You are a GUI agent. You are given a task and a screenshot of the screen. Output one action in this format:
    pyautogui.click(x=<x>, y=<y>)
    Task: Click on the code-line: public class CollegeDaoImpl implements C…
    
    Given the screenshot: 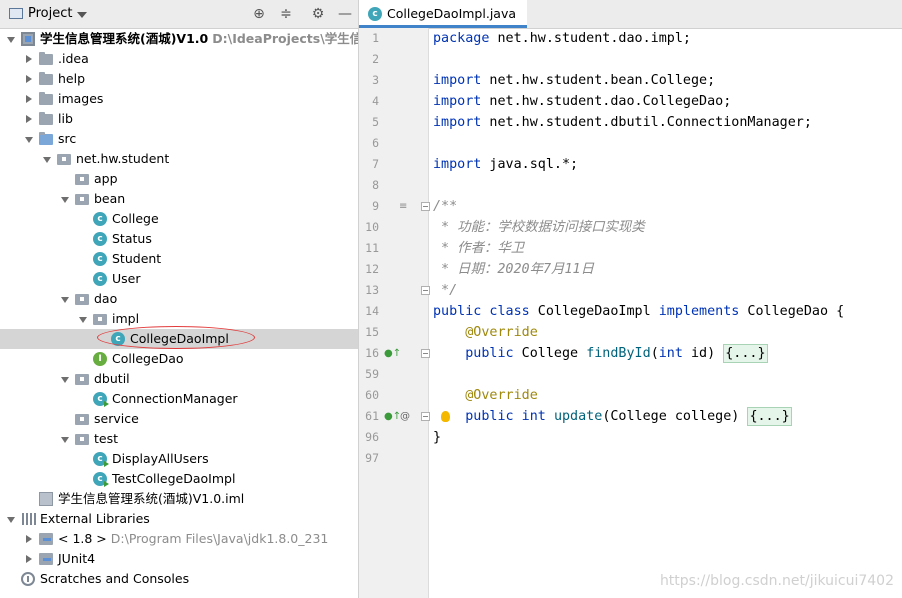 What is the action you would take?
    pyautogui.click(x=638, y=311)
    